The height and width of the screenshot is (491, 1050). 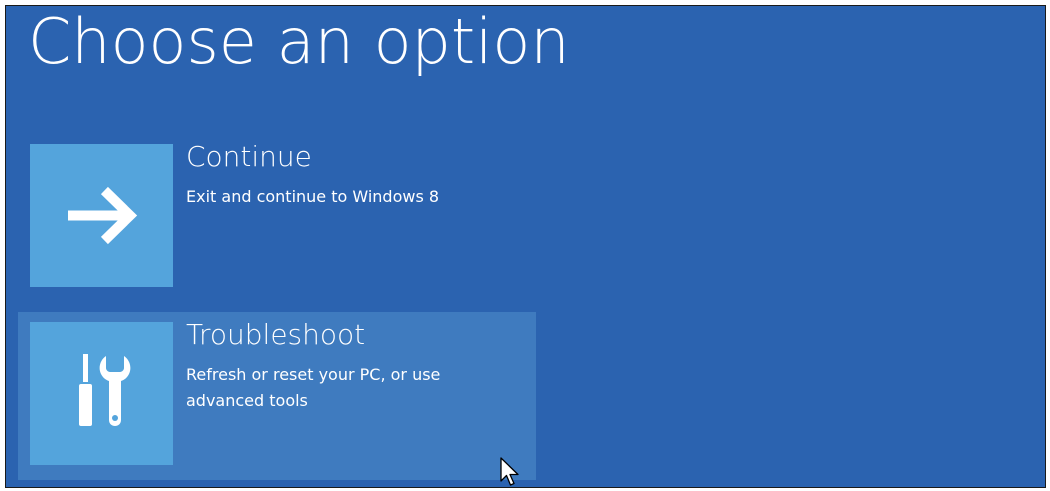 I want to click on troubleshoot-option-title: Troubleshoot, so click(x=276, y=334).